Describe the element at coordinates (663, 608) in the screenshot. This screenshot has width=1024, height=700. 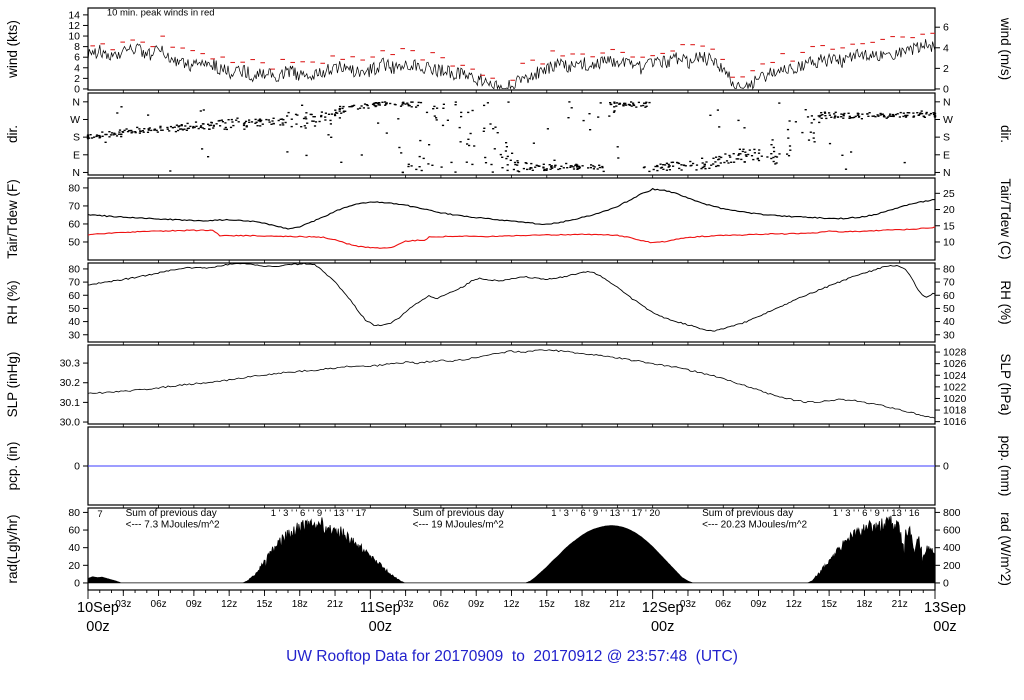
I see `day-label-date: 12Sep` at that location.